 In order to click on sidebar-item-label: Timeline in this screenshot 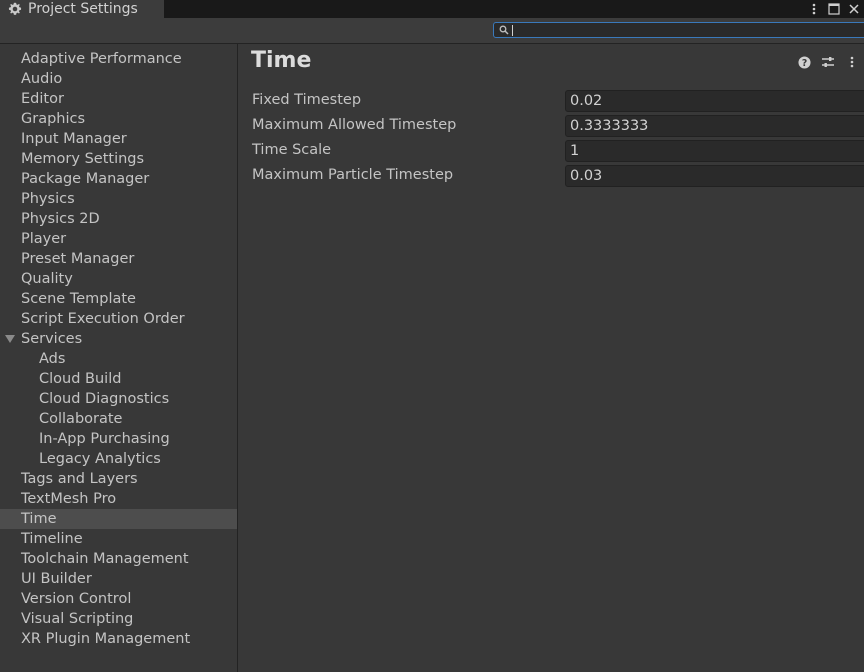, I will do `click(52, 539)`.